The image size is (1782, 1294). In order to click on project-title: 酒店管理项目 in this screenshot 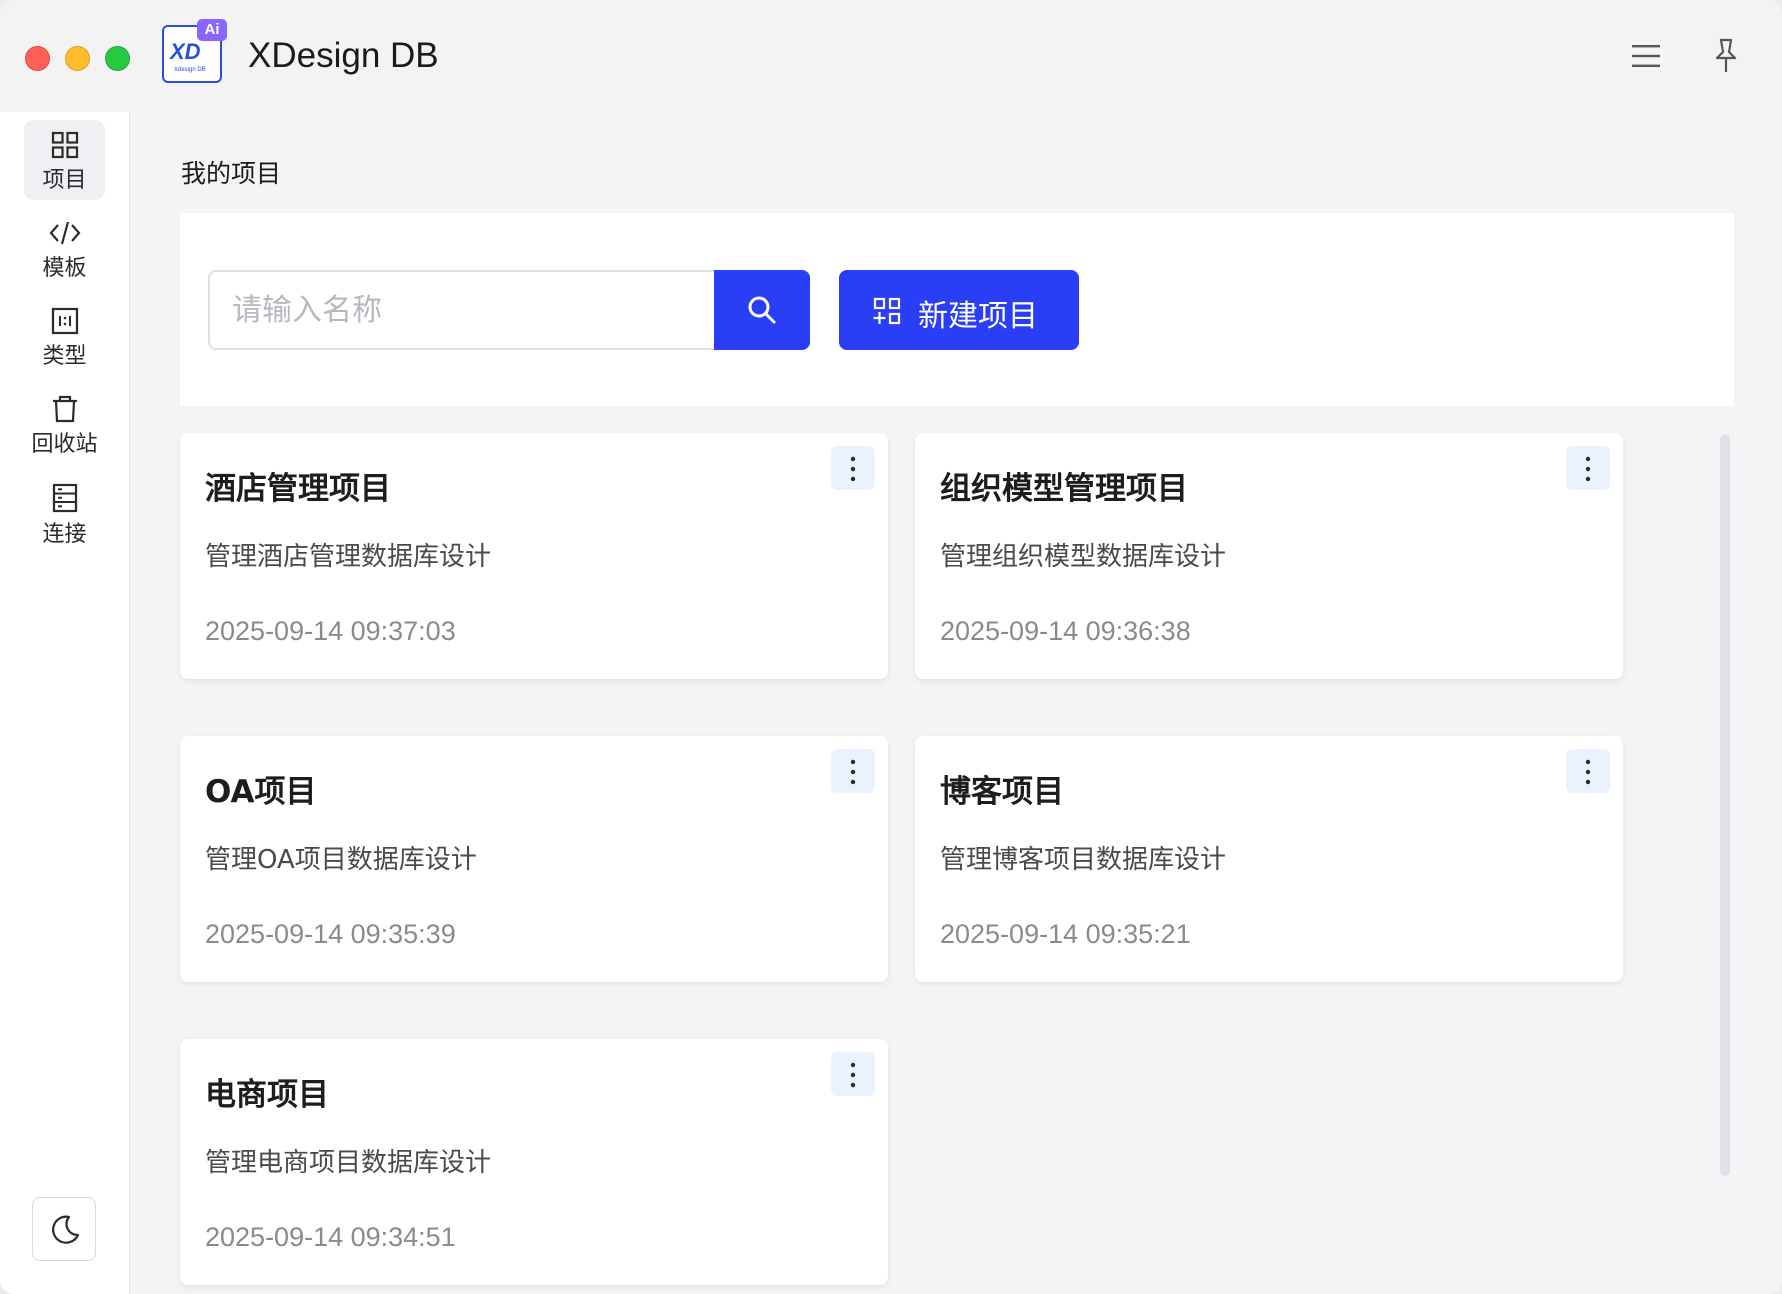, I will do `click(298, 489)`.